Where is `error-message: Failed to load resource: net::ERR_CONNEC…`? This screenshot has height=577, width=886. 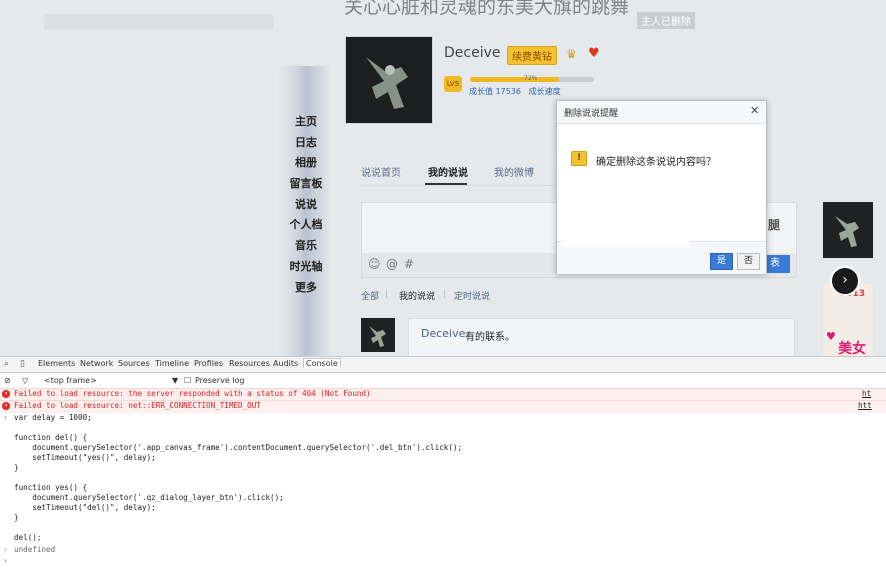
error-message: Failed to load resource: net::ERR_CONNEC… is located at coordinates (137, 405).